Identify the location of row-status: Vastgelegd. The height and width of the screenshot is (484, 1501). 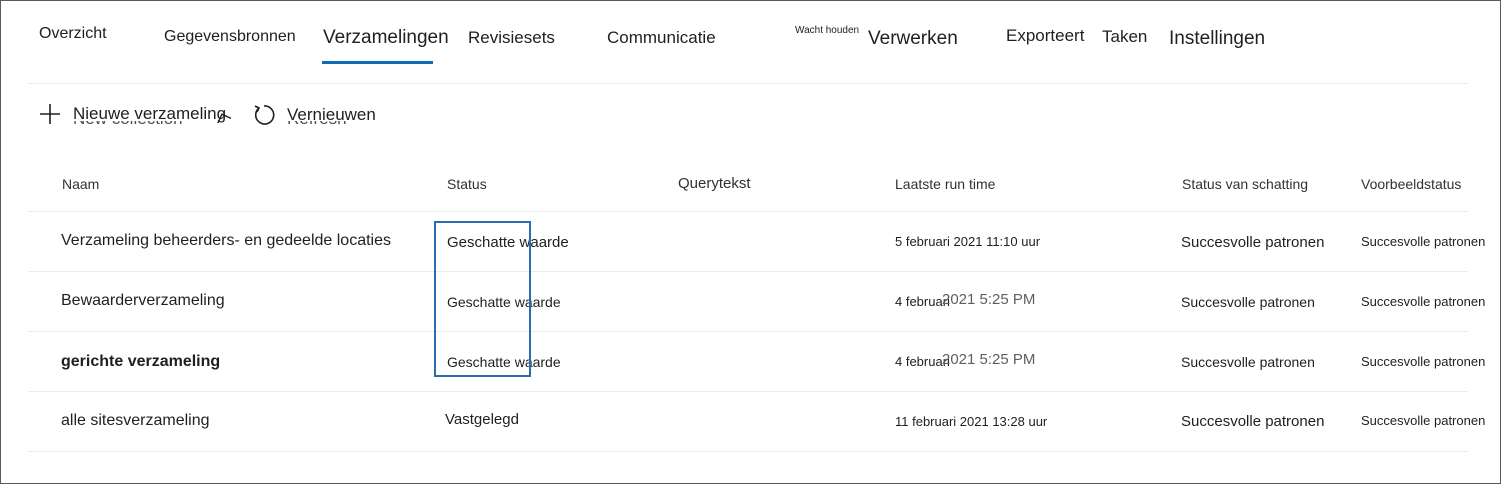
(482, 419).